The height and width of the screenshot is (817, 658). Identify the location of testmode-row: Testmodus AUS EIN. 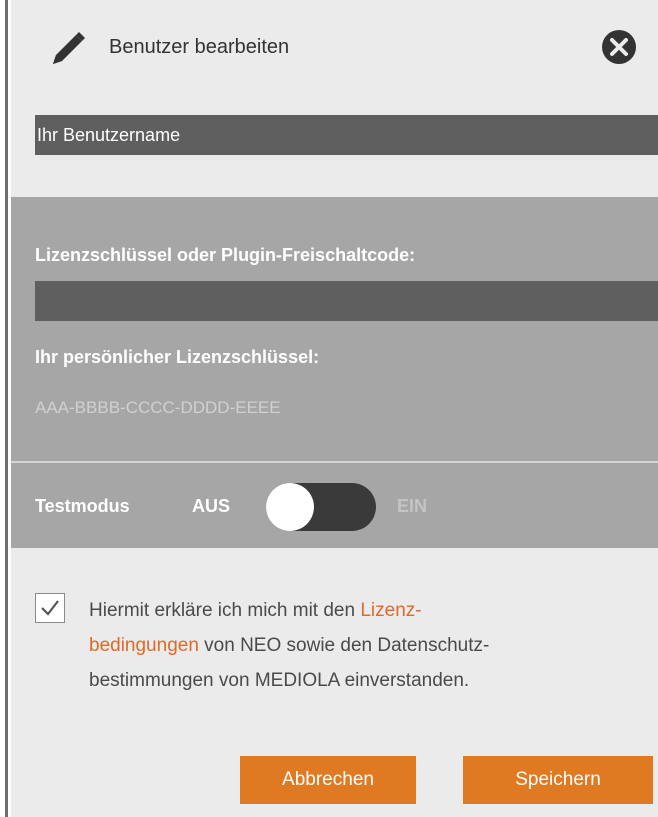
(334, 505).